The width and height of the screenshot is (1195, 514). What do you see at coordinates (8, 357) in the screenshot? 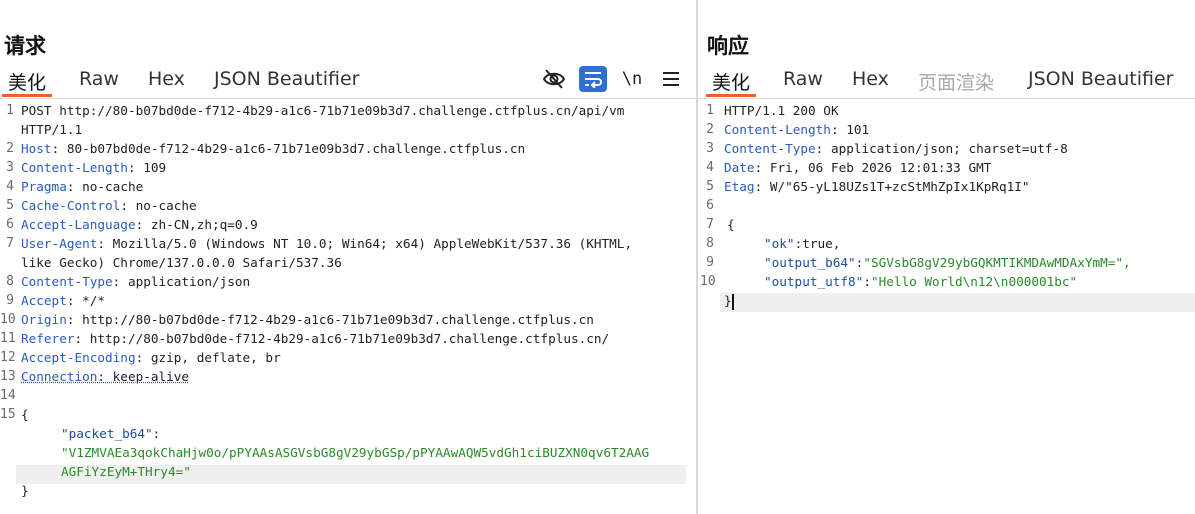
I see `line-number: 12` at bounding box center [8, 357].